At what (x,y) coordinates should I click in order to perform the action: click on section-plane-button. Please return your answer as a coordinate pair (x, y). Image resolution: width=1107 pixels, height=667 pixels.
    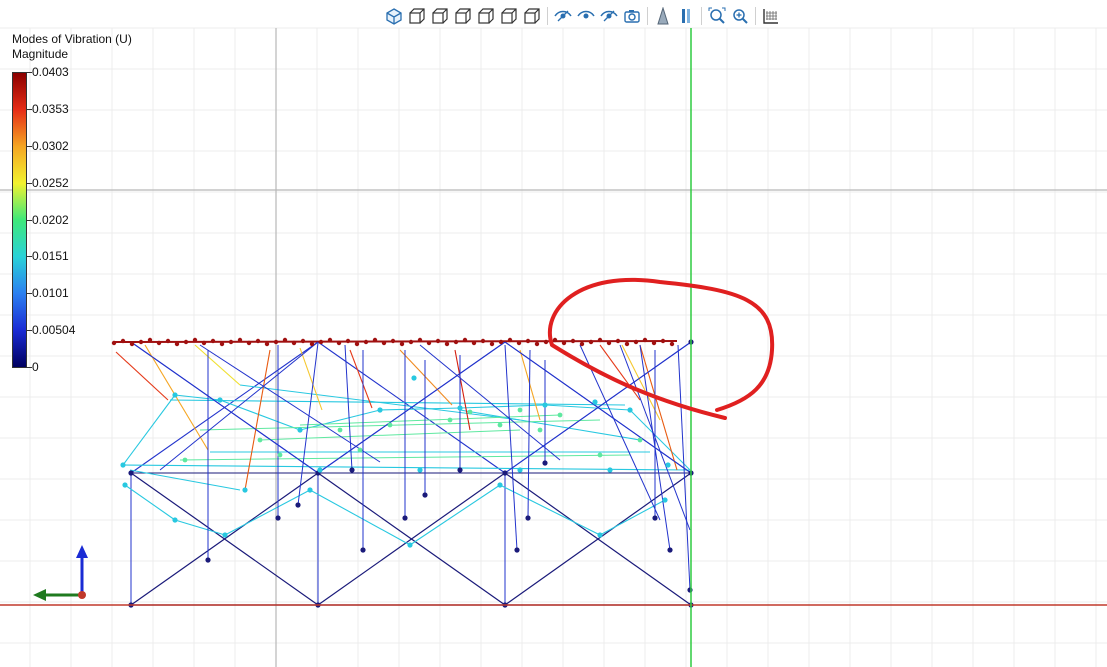
    Looking at the image, I should click on (686, 16).